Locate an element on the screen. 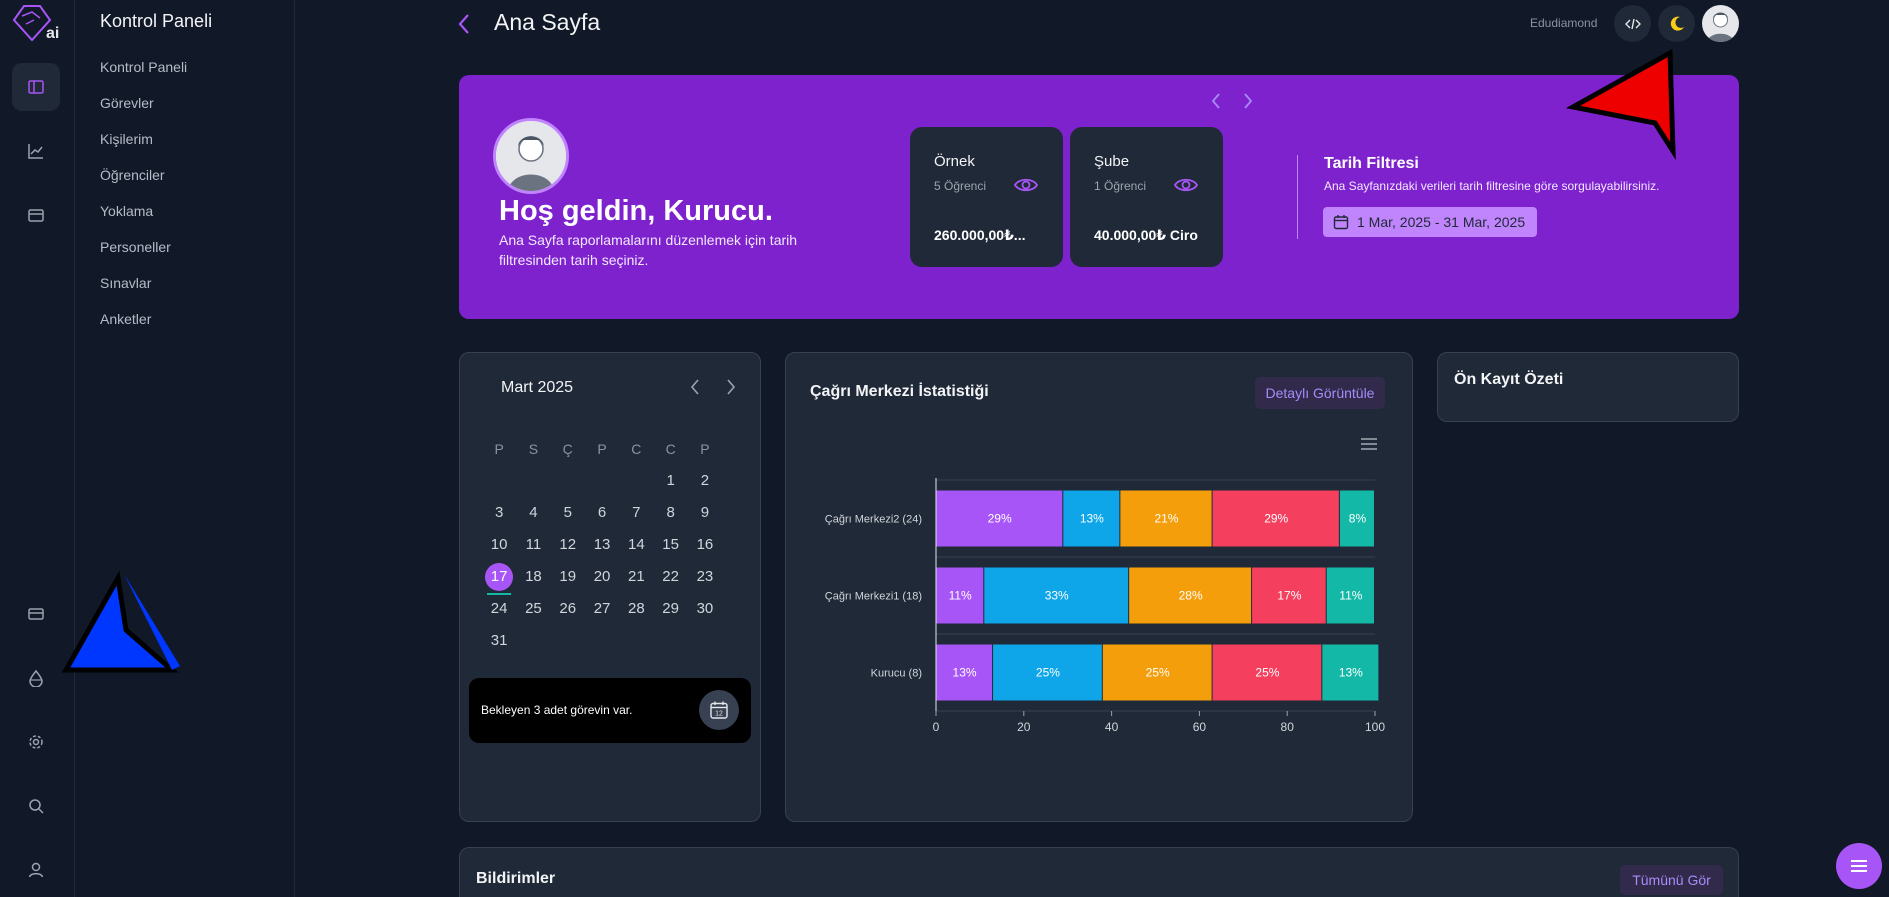 This screenshot has height=897, width=1889. data-label: 13% is located at coordinates (1092, 519).